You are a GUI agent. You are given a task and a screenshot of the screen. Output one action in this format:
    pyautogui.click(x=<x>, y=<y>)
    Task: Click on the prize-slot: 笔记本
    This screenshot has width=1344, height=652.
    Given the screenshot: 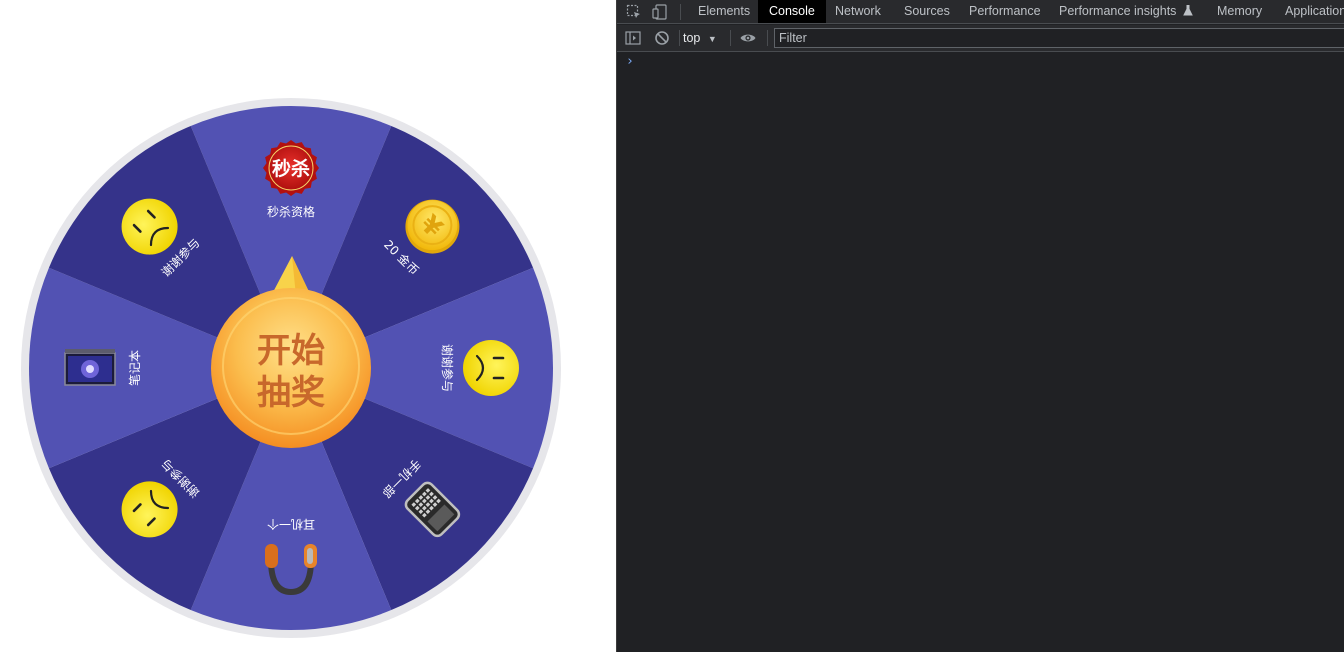 What is the action you would take?
    pyautogui.click(x=103, y=367)
    